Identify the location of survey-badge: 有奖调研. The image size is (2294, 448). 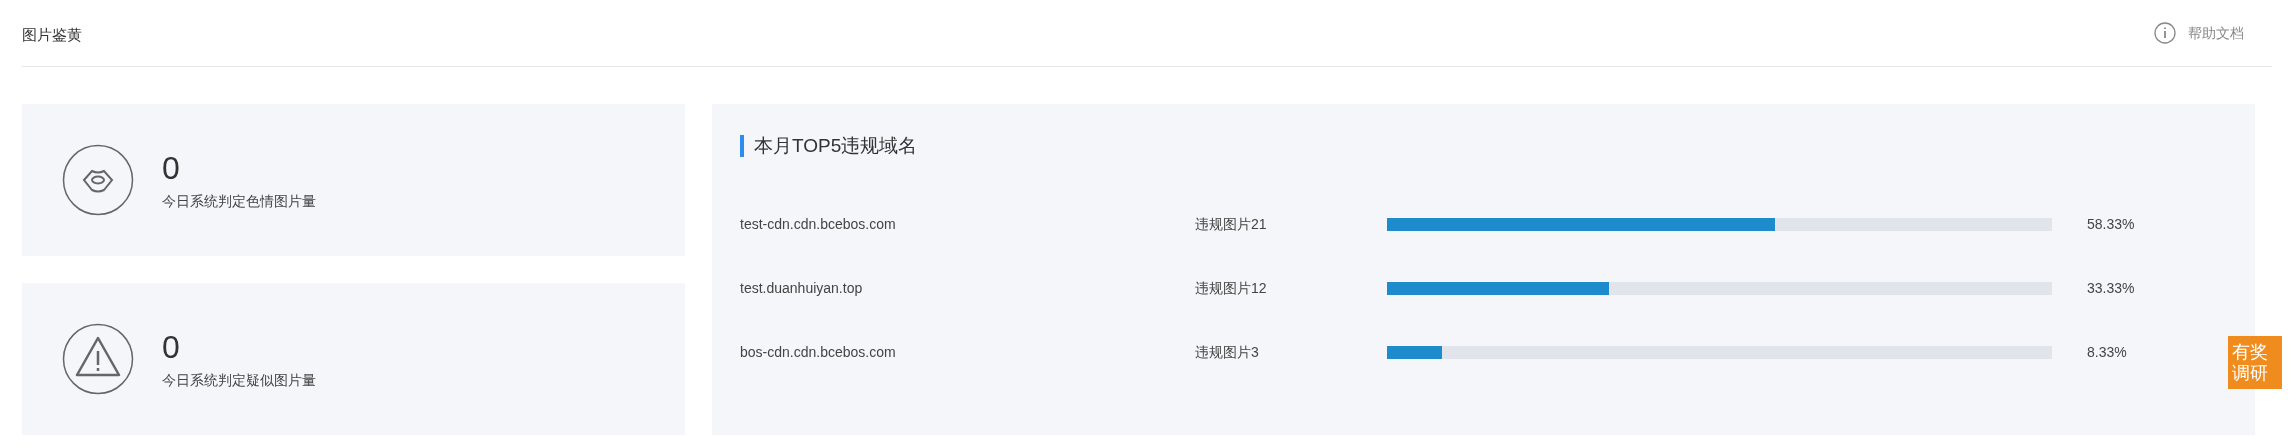
(2255, 362).